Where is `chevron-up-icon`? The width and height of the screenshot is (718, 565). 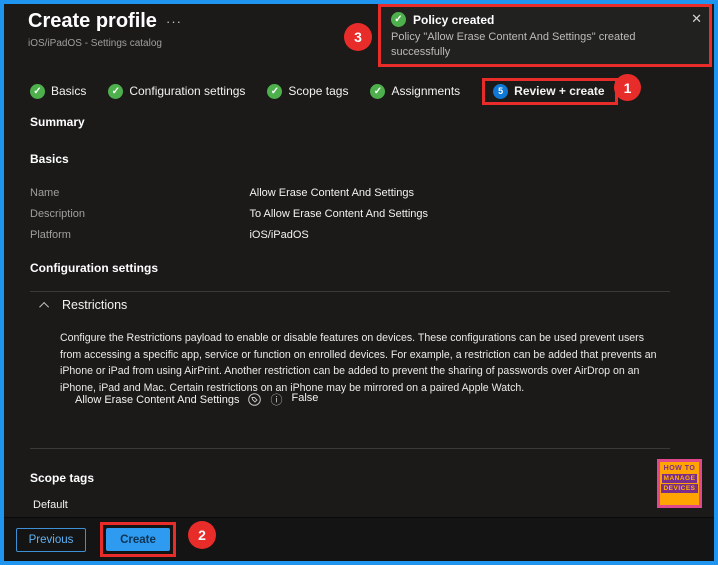 chevron-up-icon is located at coordinates (44, 306).